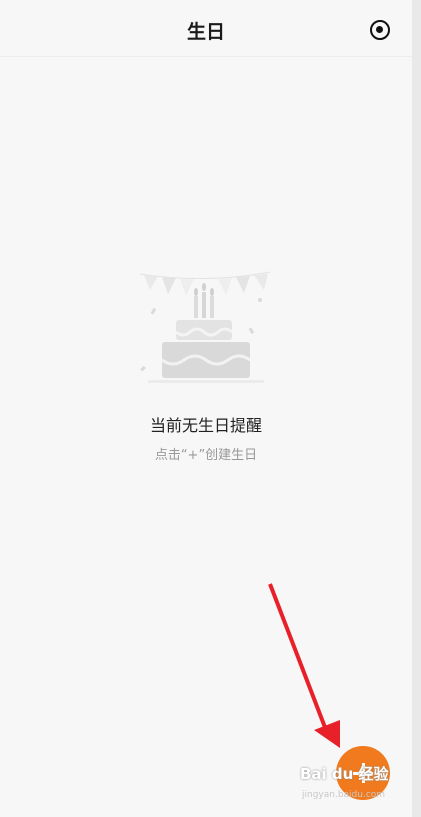 This screenshot has width=421, height=817. I want to click on page-title: 生日, so click(205, 32).